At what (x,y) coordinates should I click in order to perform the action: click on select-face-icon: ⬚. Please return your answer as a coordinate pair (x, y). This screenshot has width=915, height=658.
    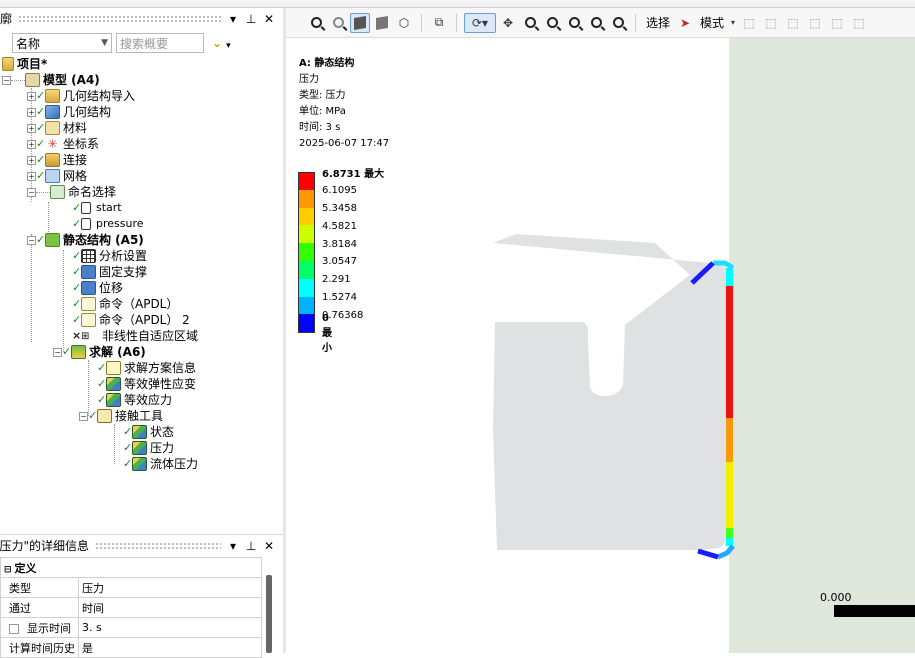
    Looking at the image, I should click on (793, 23).